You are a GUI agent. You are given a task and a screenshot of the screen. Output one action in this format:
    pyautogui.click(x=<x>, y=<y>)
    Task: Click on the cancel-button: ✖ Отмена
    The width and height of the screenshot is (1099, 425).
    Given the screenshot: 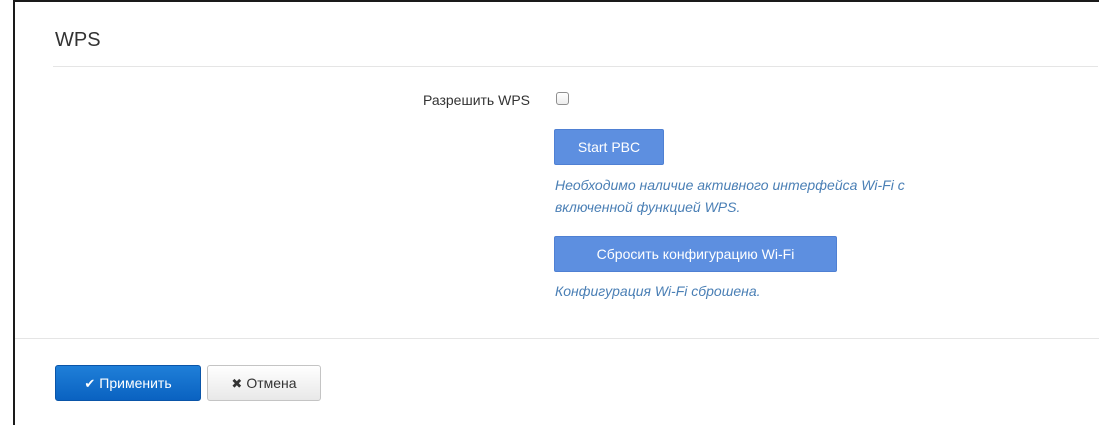 What is the action you would take?
    pyautogui.click(x=264, y=383)
    